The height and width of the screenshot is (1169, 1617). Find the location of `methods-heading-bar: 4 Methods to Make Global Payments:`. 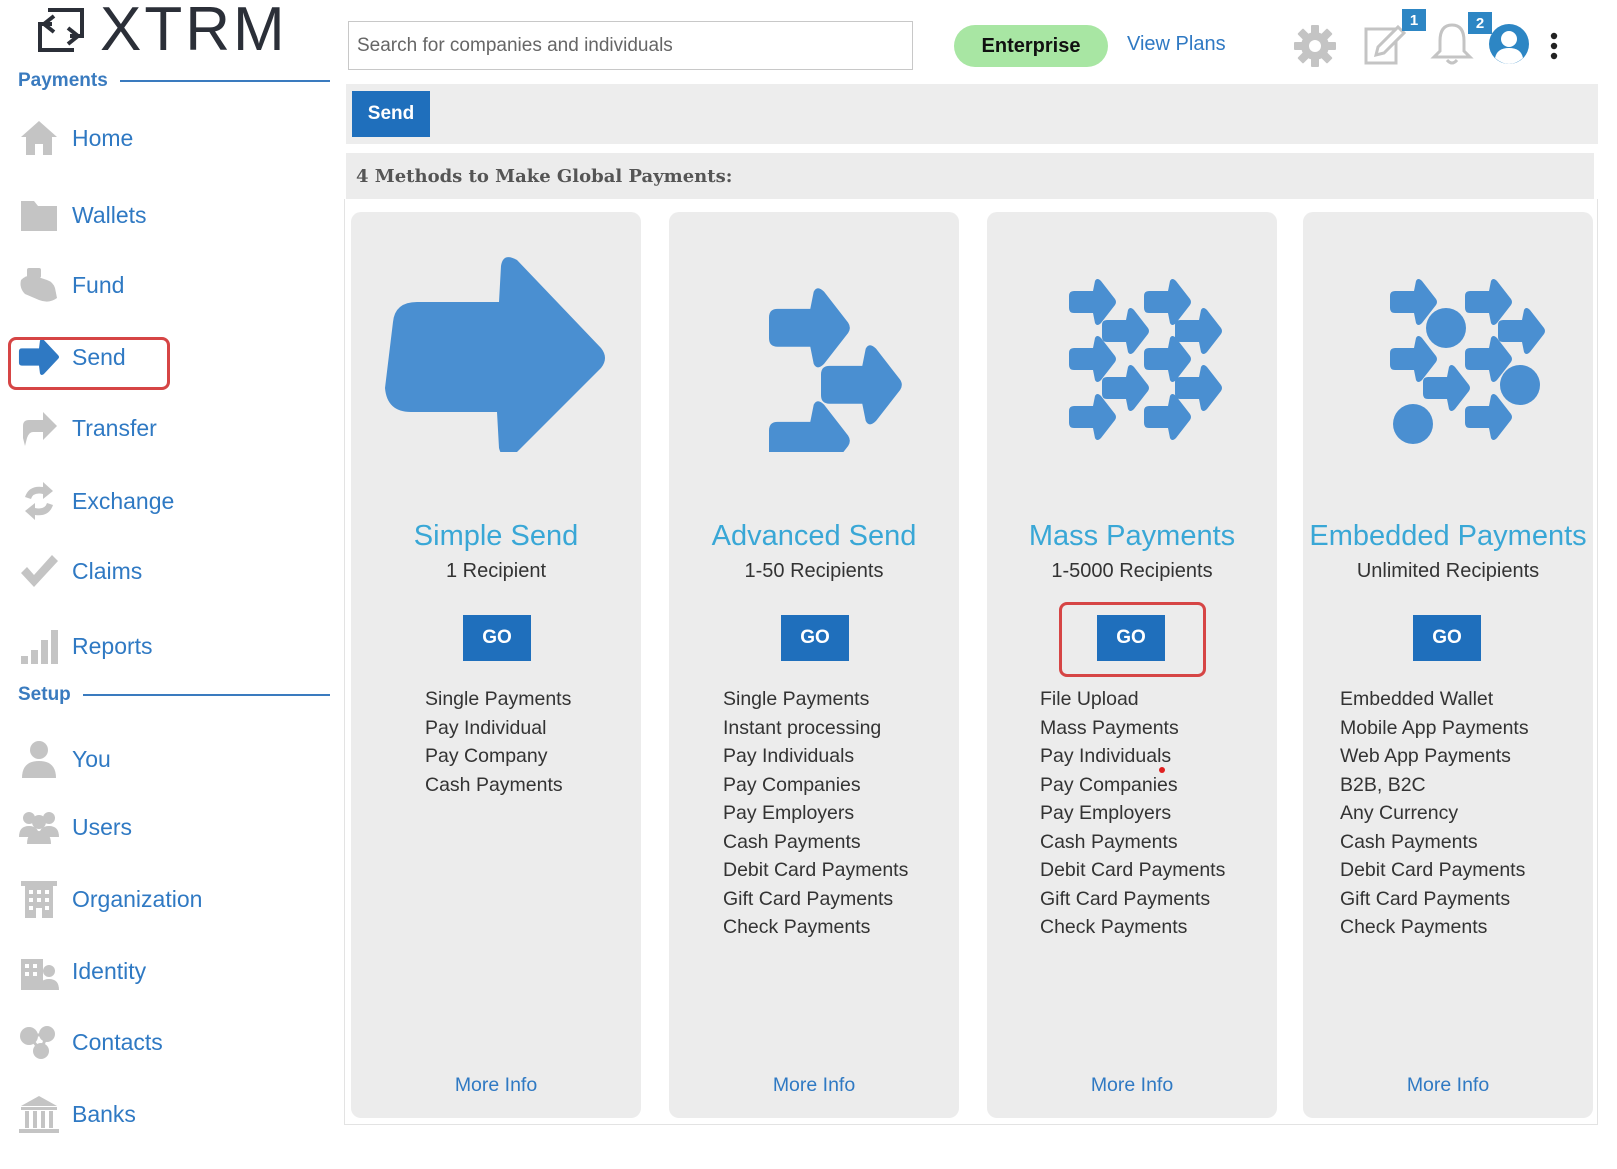

methods-heading-bar: 4 Methods to Make Global Payments: is located at coordinates (970, 176).